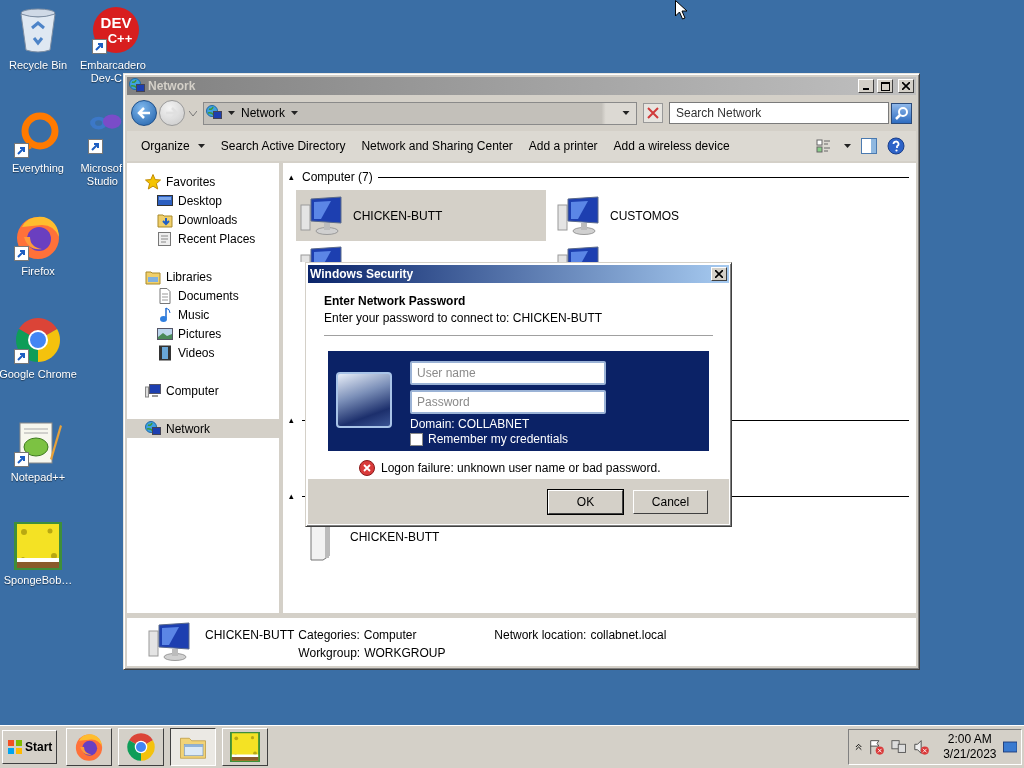 The width and height of the screenshot is (1024, 768). What do you see at coordinates (1009, 747) in the screenshot?
I see `show-desktop-icon` at bounding box center [1009, 747].